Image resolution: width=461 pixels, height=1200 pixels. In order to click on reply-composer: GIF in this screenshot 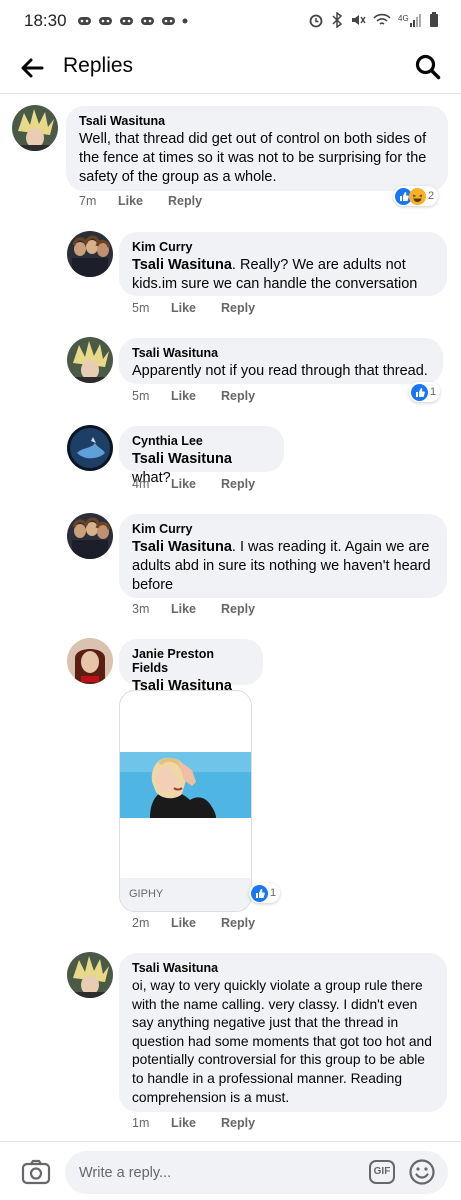, I will do `click(230, 1170)`.